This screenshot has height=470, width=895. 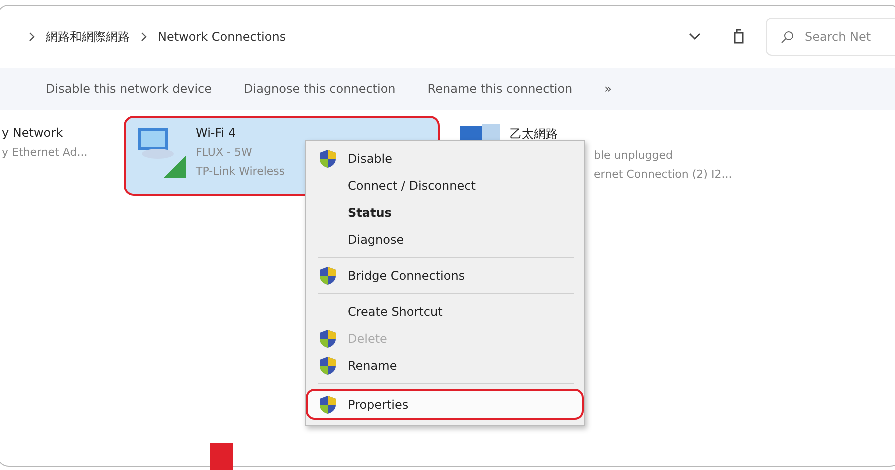 What do you see at coordinates (445, 365) in the screenshot?
I see `menu-item: Rename` at bounding box center [445, 365].